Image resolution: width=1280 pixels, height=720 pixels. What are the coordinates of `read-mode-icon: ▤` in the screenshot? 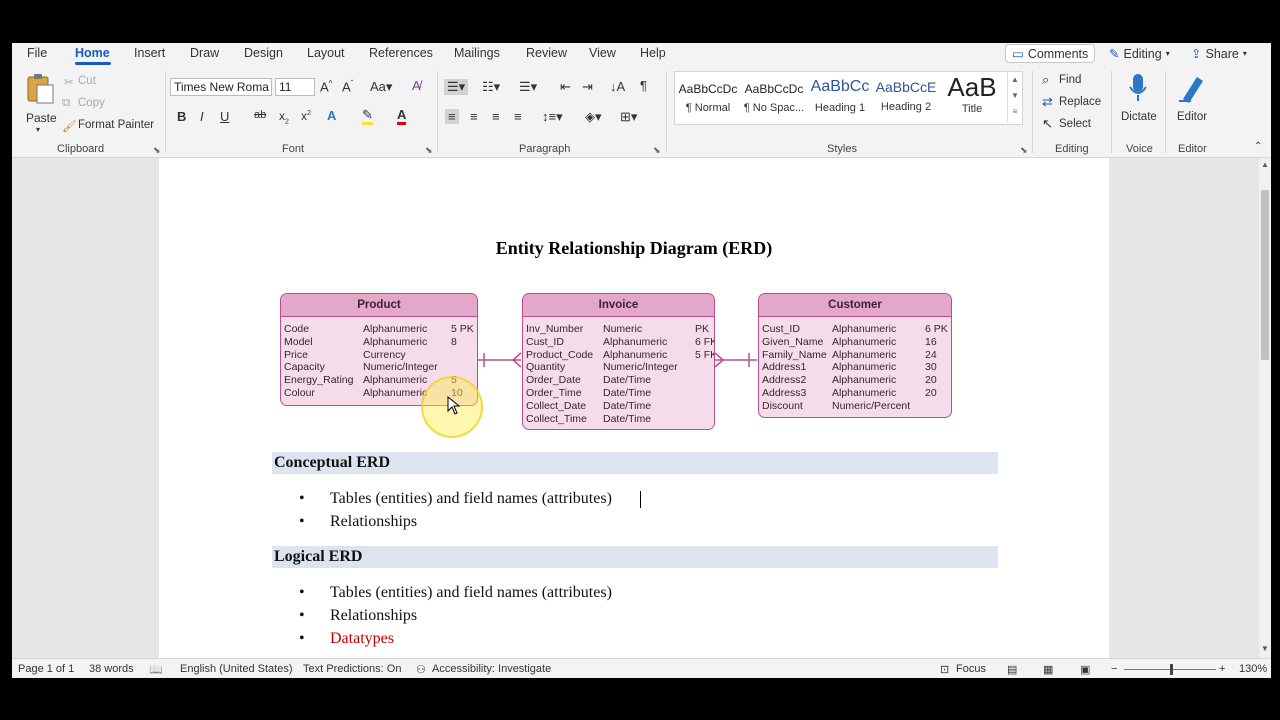 It's located at (1012, 669).